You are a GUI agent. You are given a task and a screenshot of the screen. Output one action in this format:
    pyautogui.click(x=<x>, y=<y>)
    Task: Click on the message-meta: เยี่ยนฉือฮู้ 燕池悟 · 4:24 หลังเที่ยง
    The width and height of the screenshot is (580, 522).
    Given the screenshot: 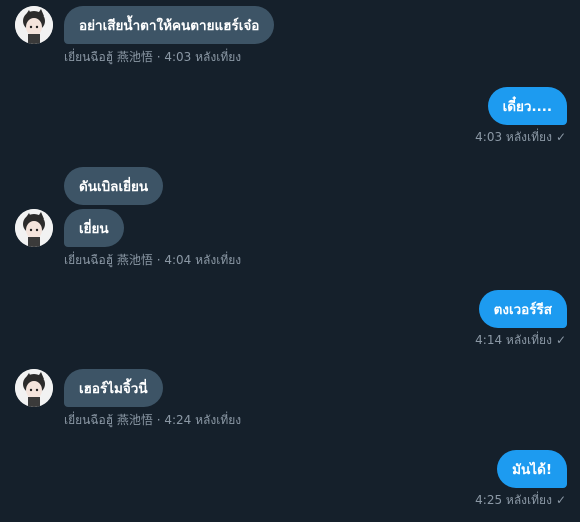 What is the action you would take?
    pyautogui.click(x=152, y=420)
    